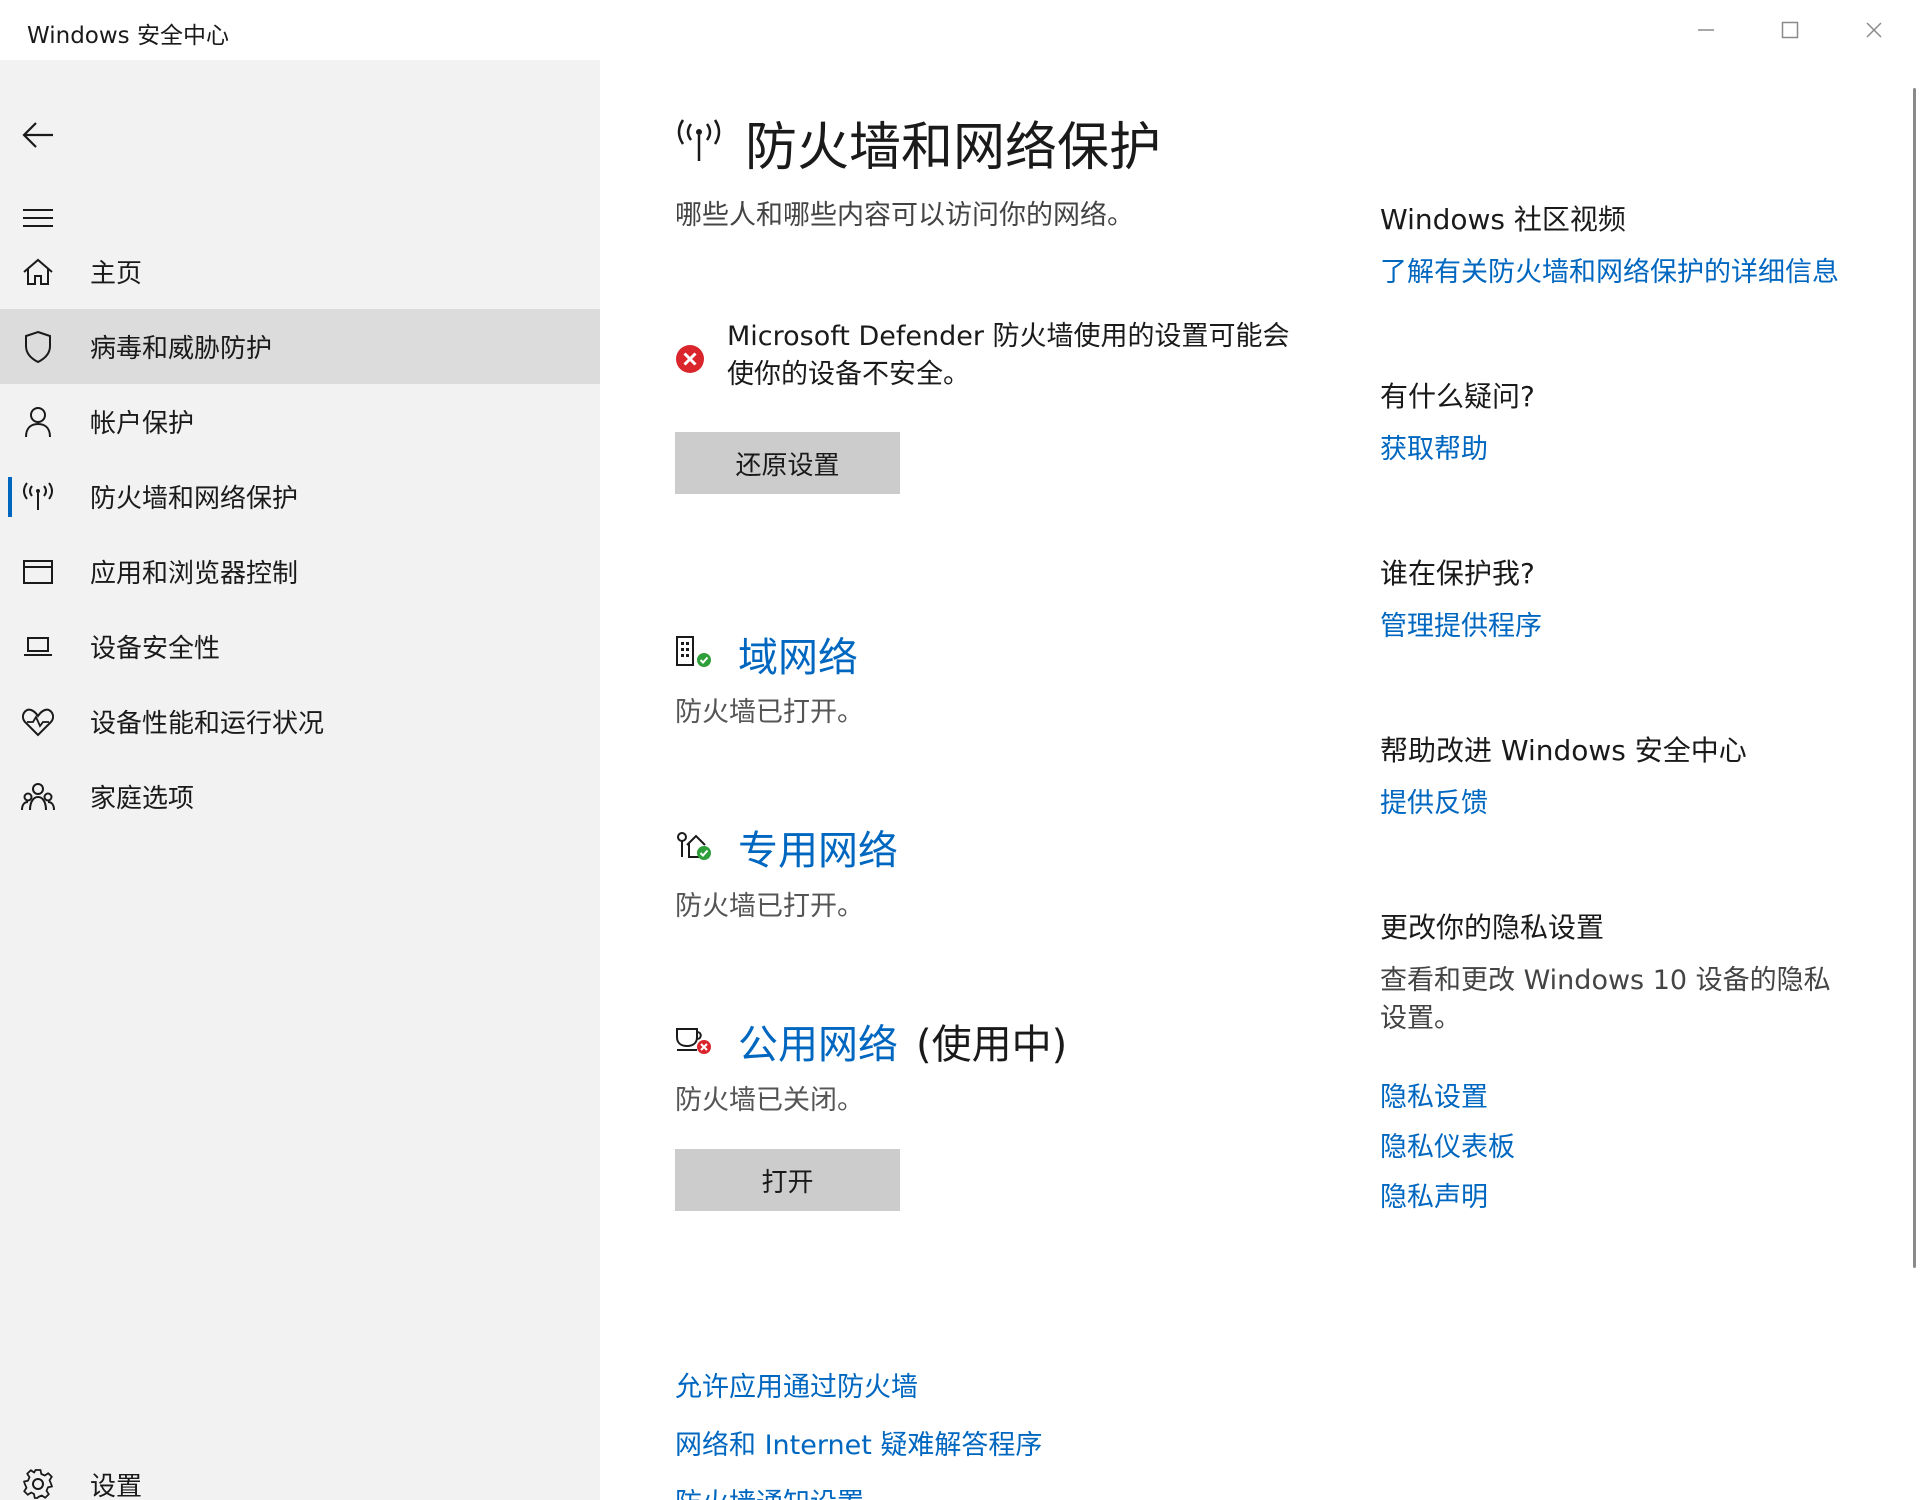  What do you see at coordinates (1434, 1194) in the screenshot?
I see `privacy-statement-link: 隐私声明` at bounding box center [1434, 1194].